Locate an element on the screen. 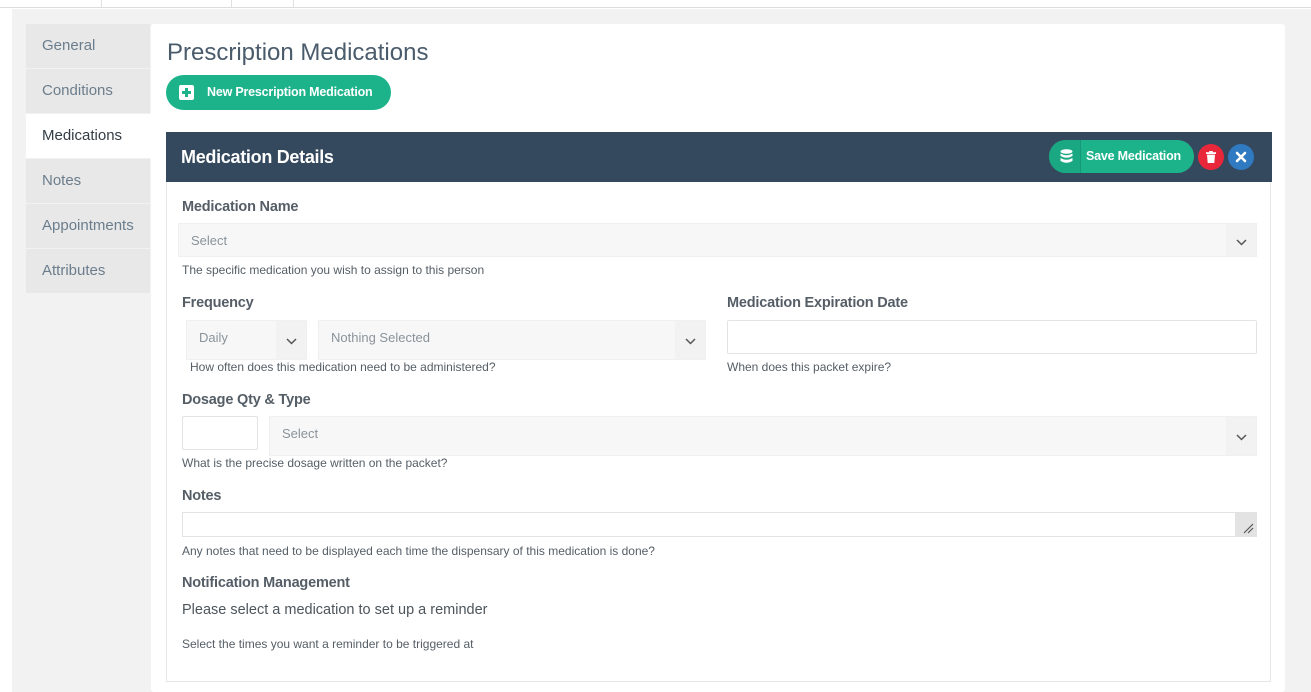 This screenshot has width=1311, height=692. dosage-qty-input is located at coordinates (220, 433).